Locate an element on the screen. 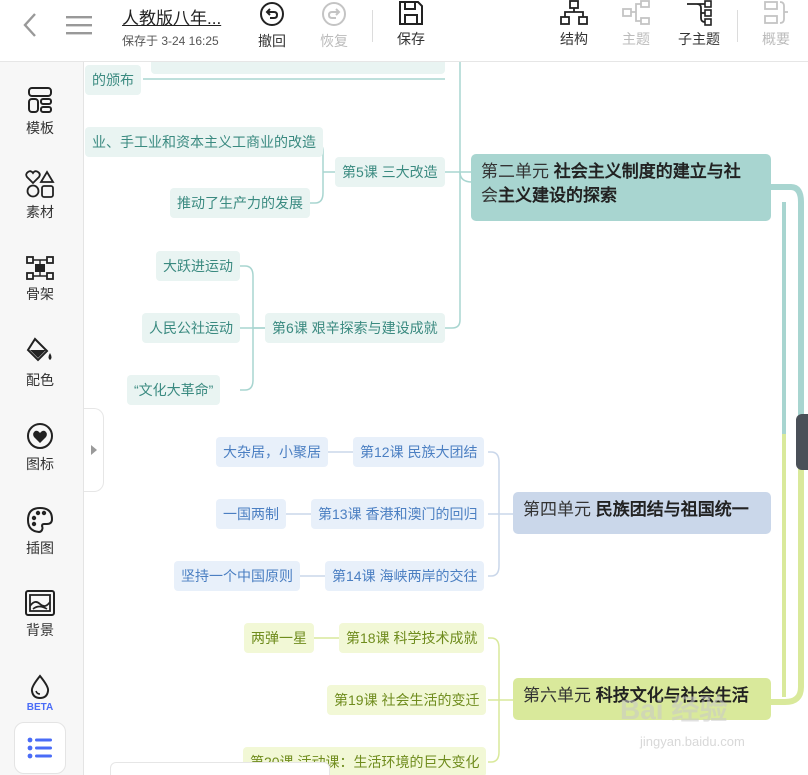 This screenshot has width=808, height=775. beta-badge: BETA is located at coordinates (40, 707).